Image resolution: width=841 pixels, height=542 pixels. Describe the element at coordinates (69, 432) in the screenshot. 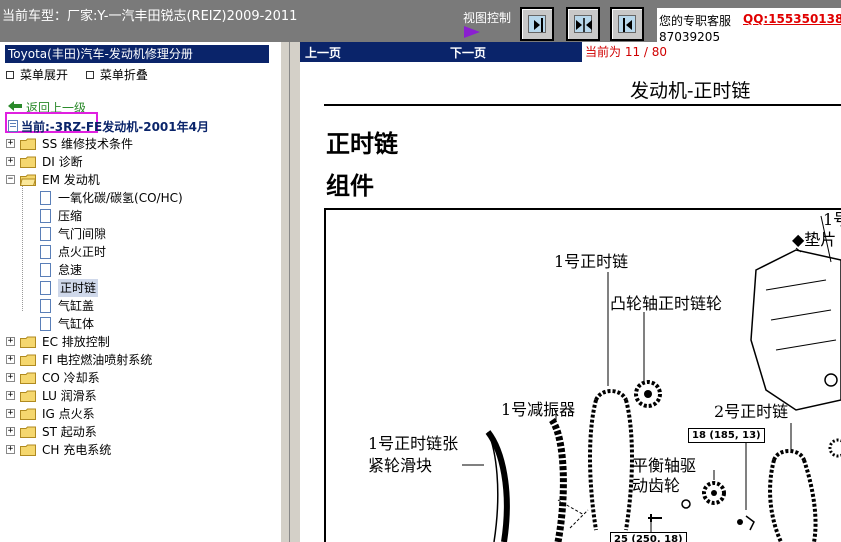

I see `tree-node-label: ST 起动系` at that location.